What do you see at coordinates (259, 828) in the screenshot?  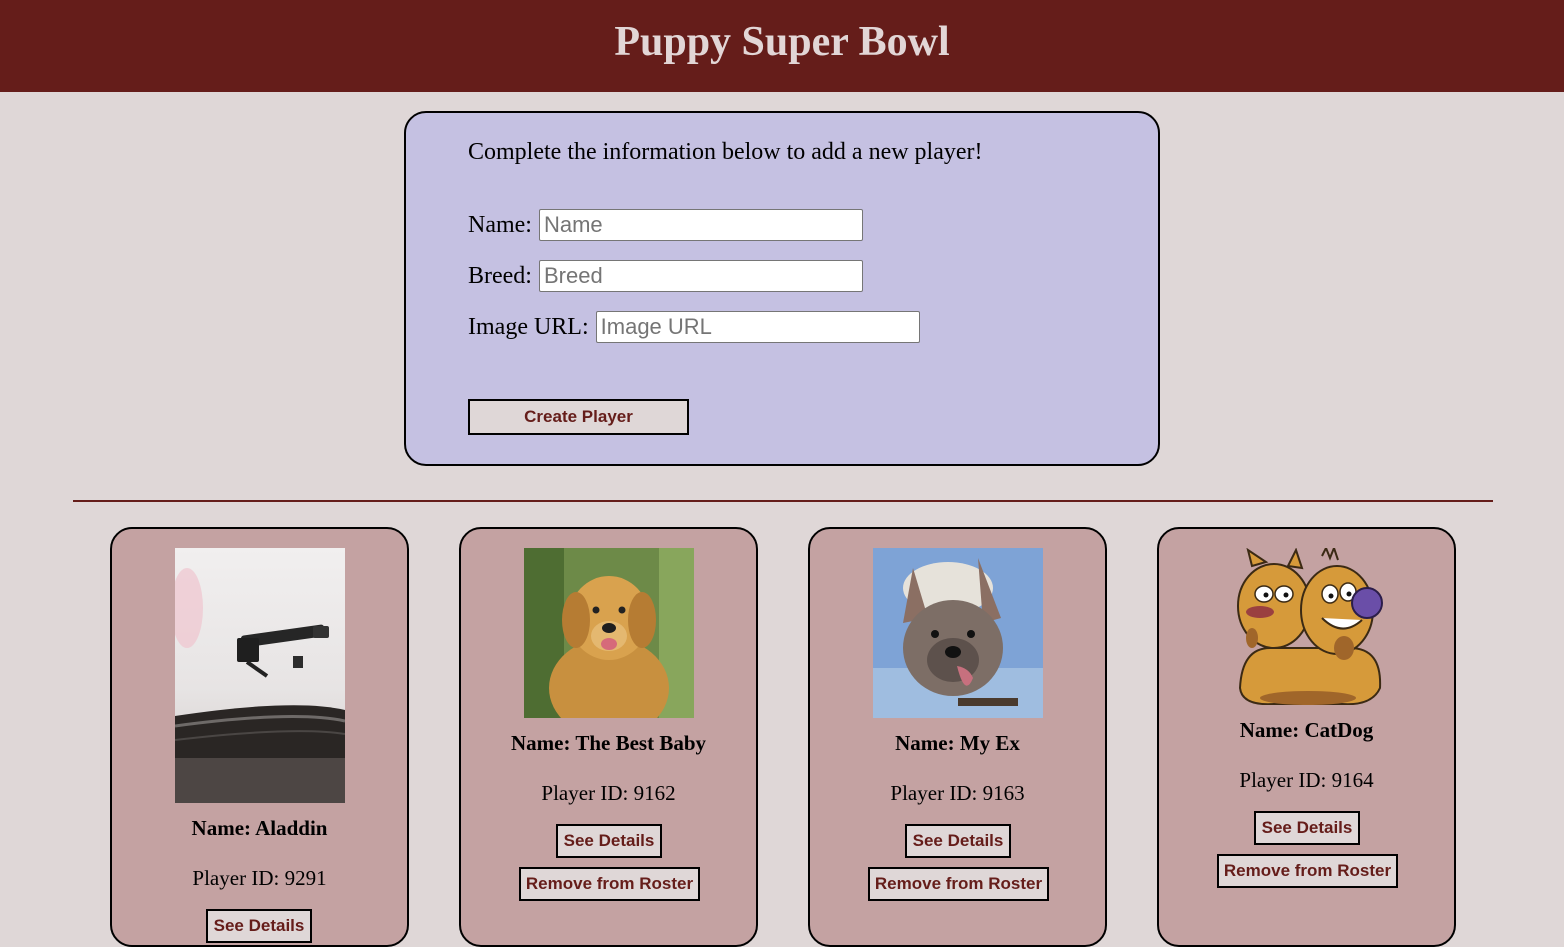 I see `player-name: Name: Aladdin` at bounding box center [259, 828].